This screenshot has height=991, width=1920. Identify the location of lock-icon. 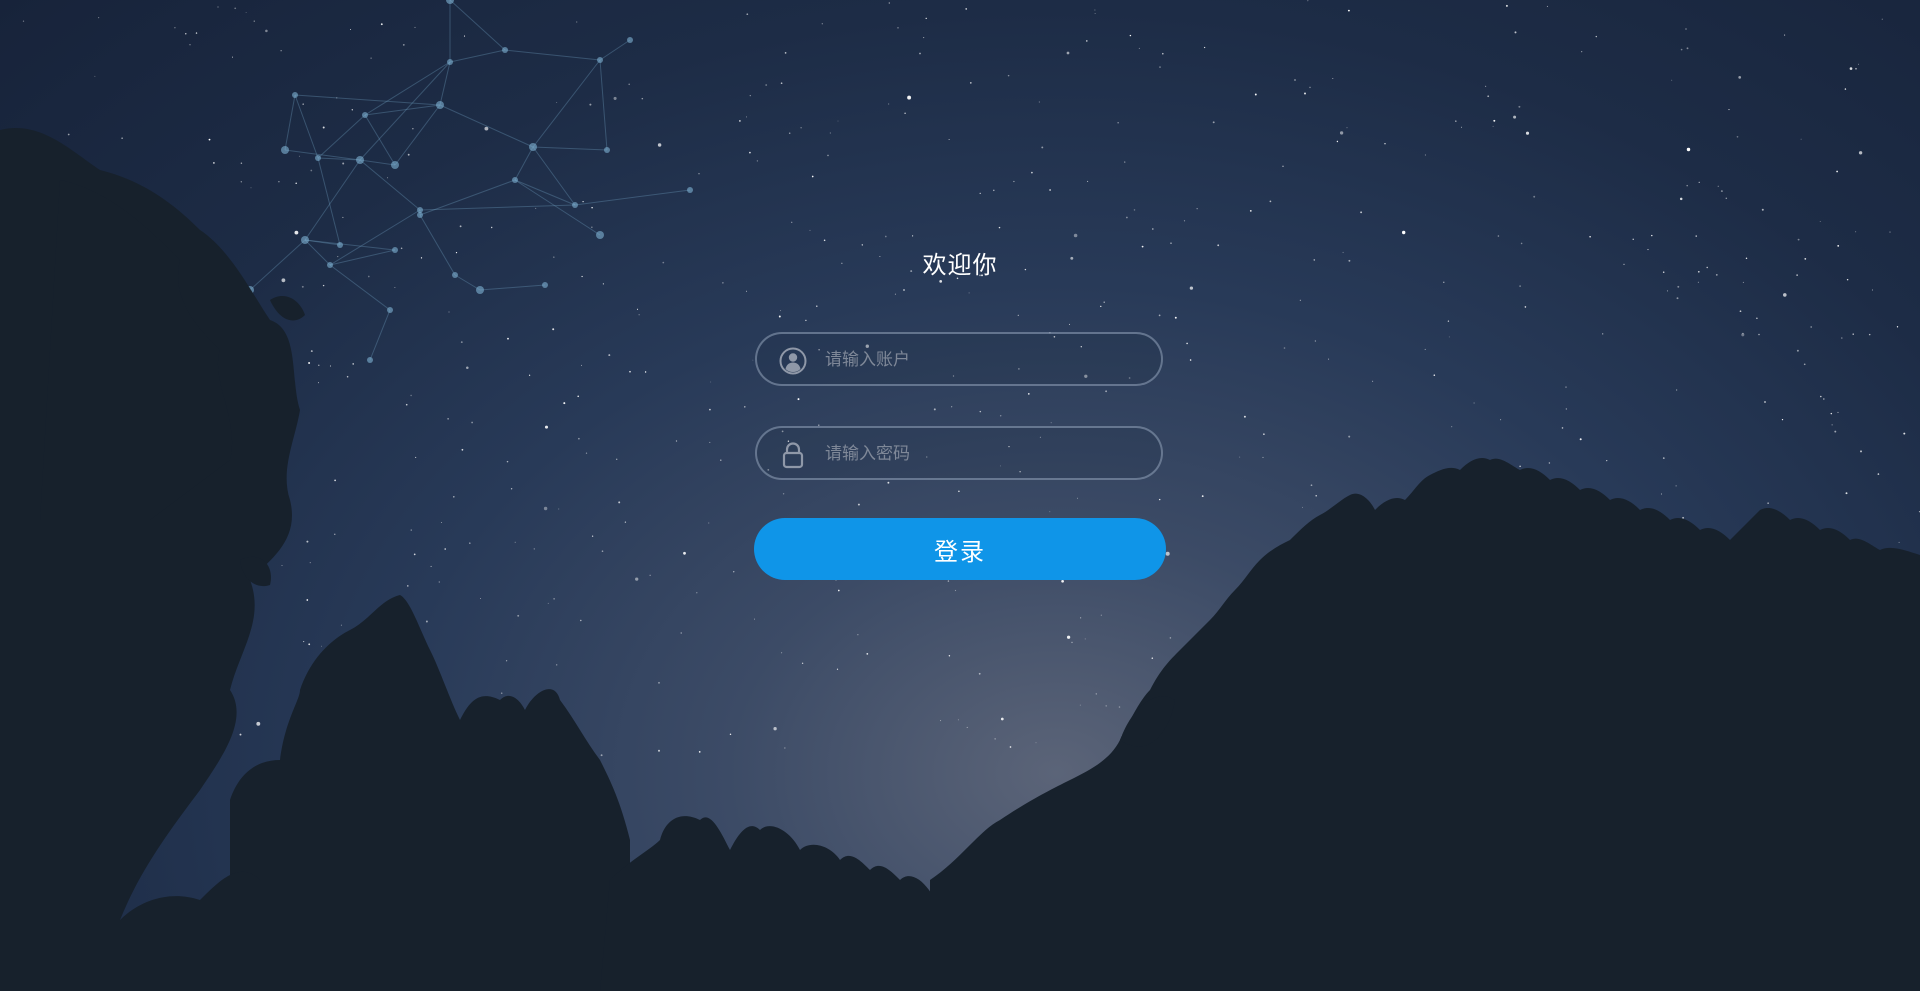
(793, 455).